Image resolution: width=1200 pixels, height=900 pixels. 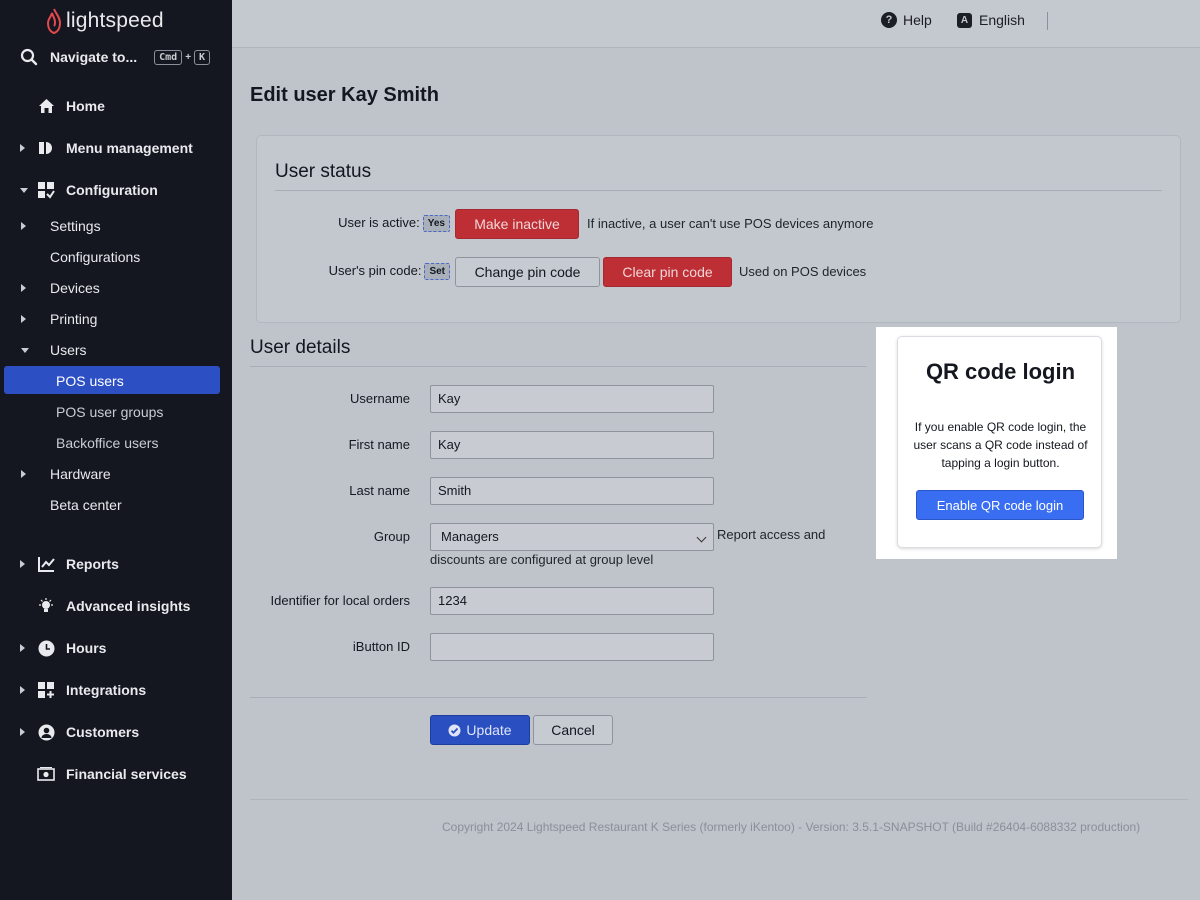 I want to click on sidebar-item-integrations: Integrations, so click(x=116, y=690).